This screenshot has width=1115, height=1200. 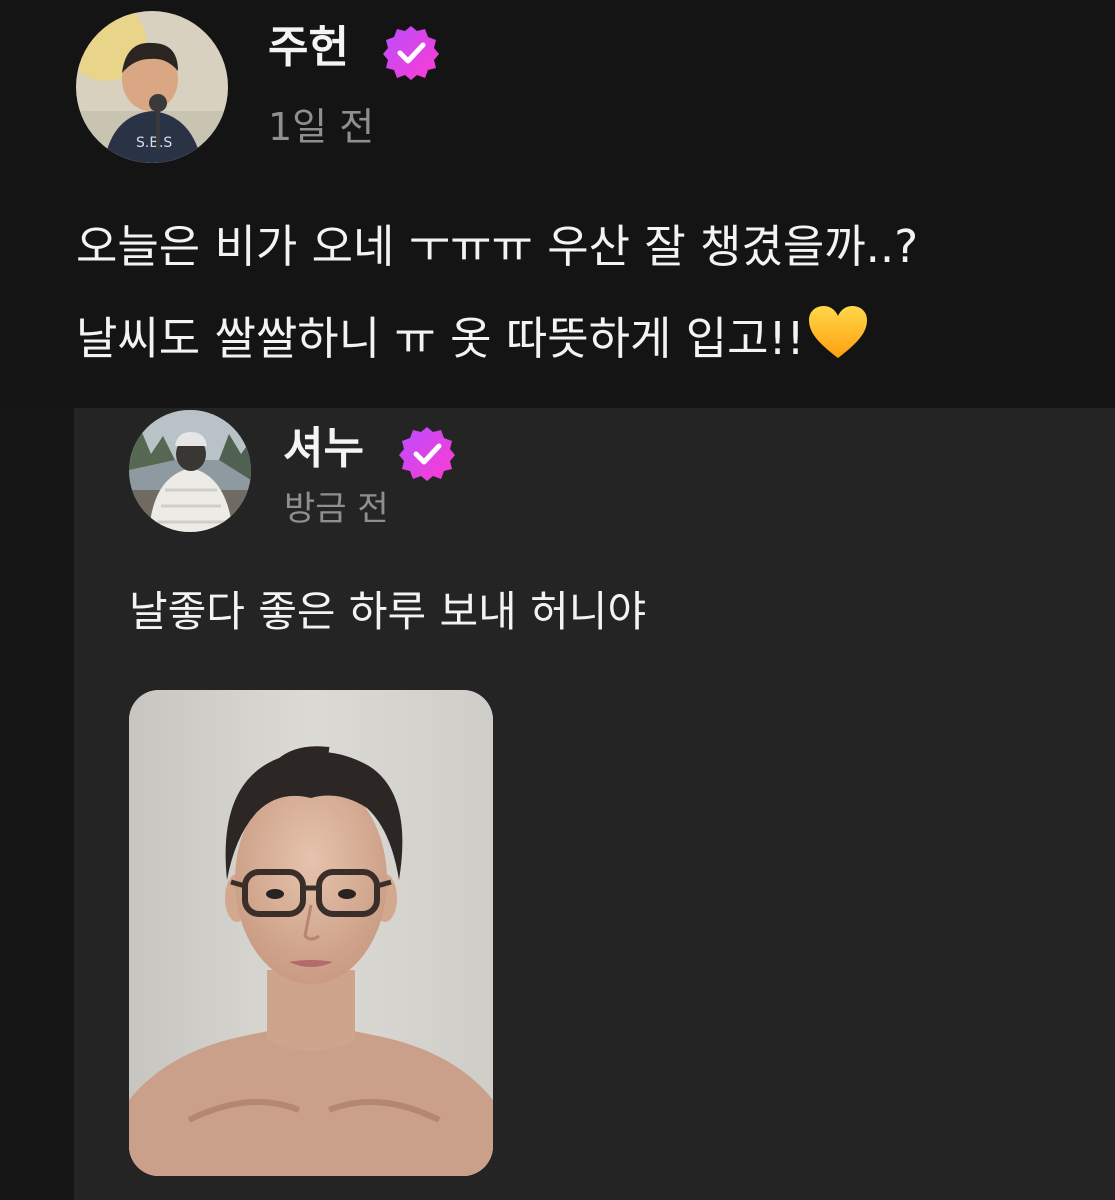 What do you see at coordinates (321, 127) in the screenshot?
I see `post-time: 1일 전` at bounding box center [321, 127].